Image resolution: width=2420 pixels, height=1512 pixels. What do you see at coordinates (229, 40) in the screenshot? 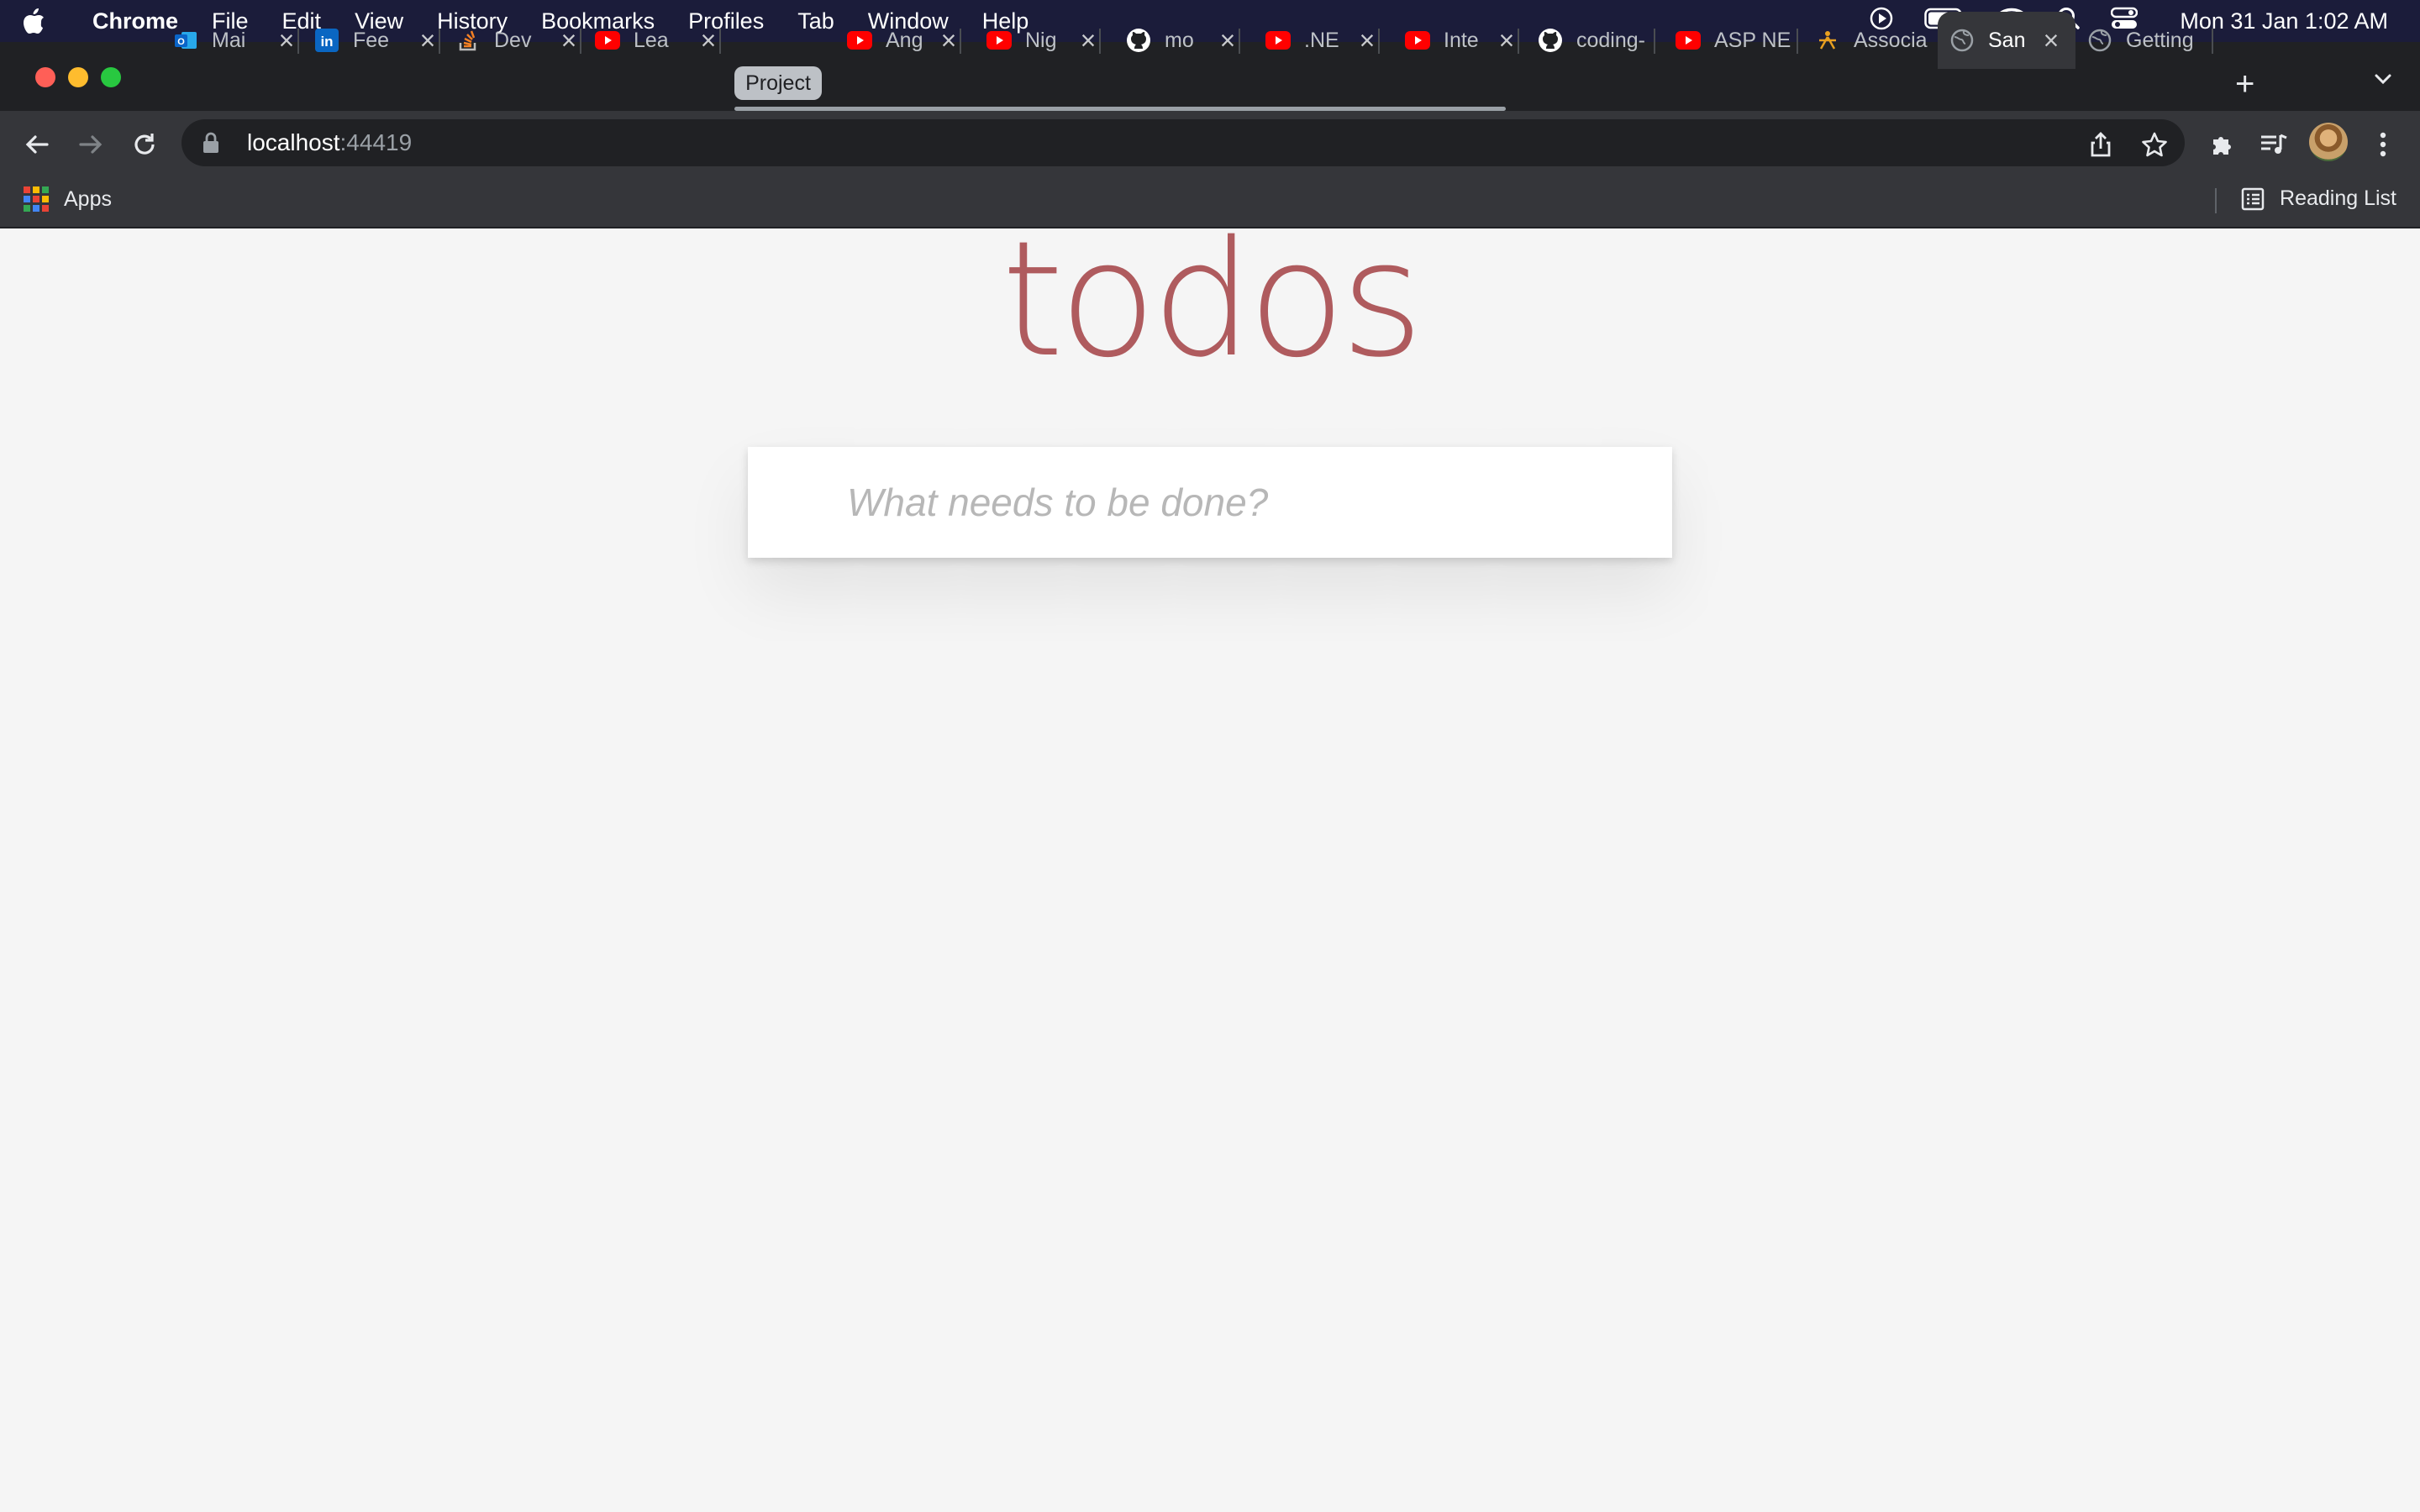
I see `tab-title: Mai` at bounding box center [229, 40].